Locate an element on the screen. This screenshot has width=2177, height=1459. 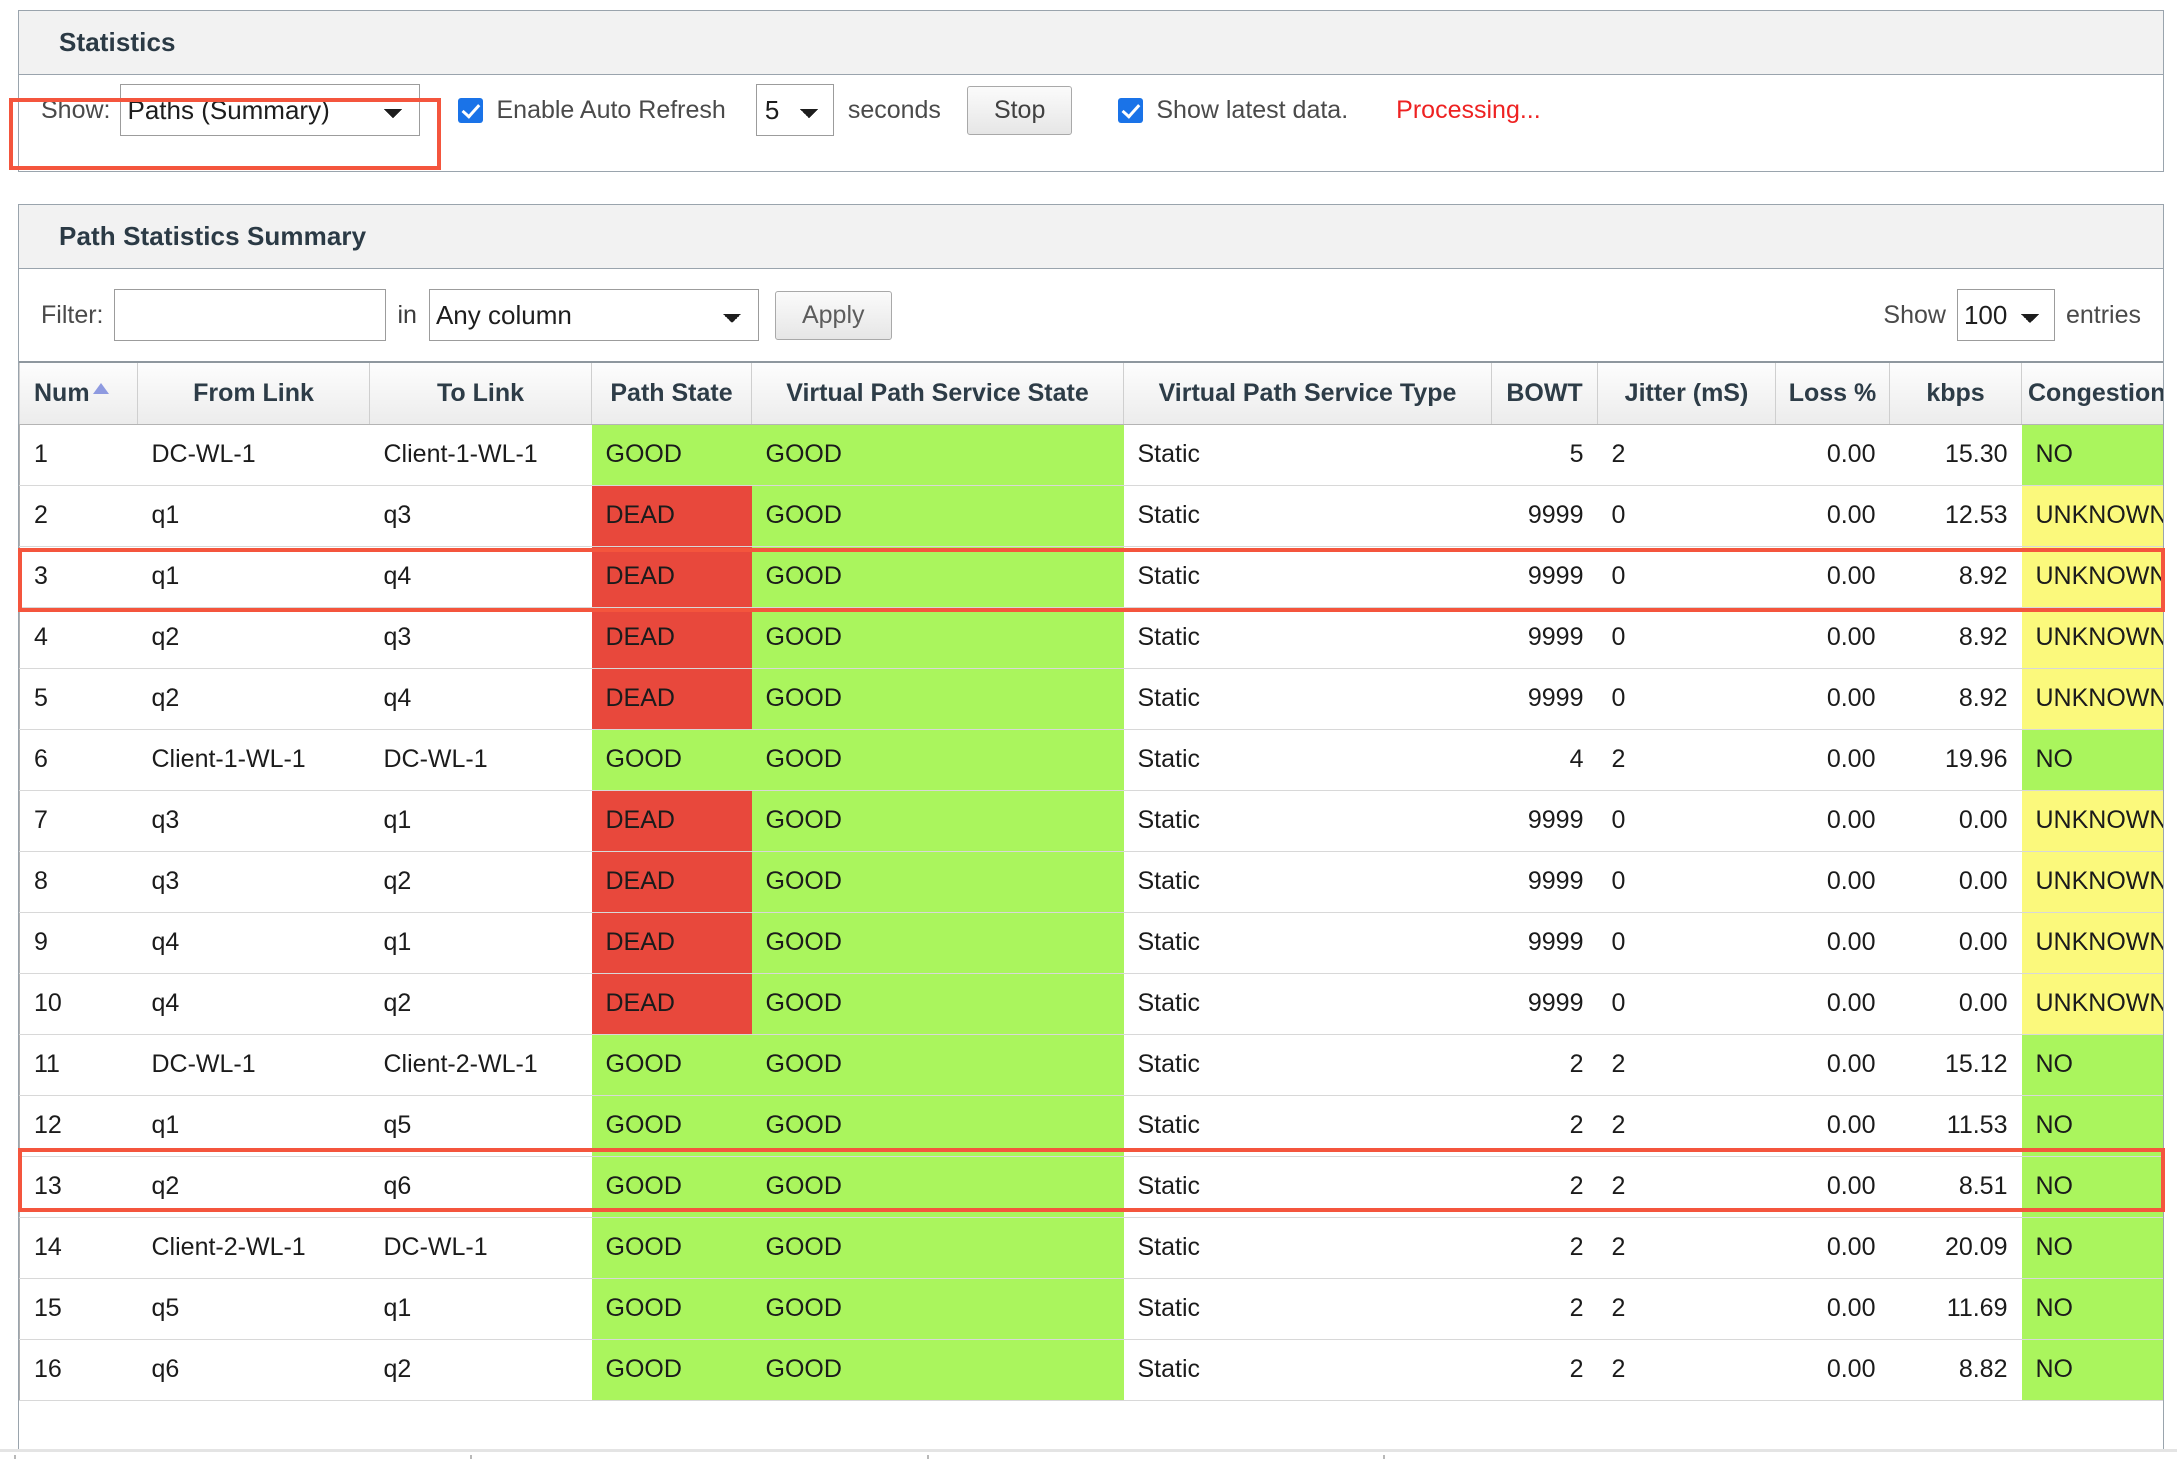
col-header-virtual-path-service-state: Virtual Path Service State is located at coordinates (937, 393).